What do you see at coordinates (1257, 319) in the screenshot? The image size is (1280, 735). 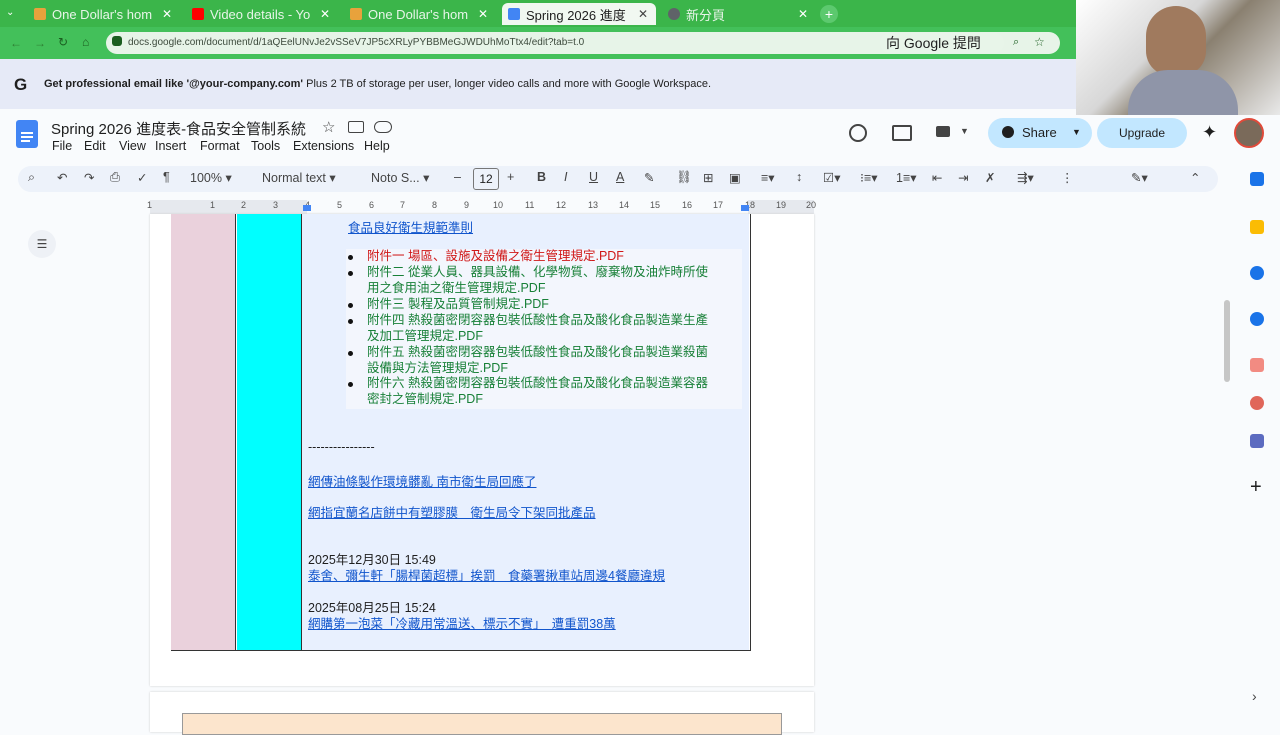 I see `contacts-icon` at bounding box center [1257, 319].